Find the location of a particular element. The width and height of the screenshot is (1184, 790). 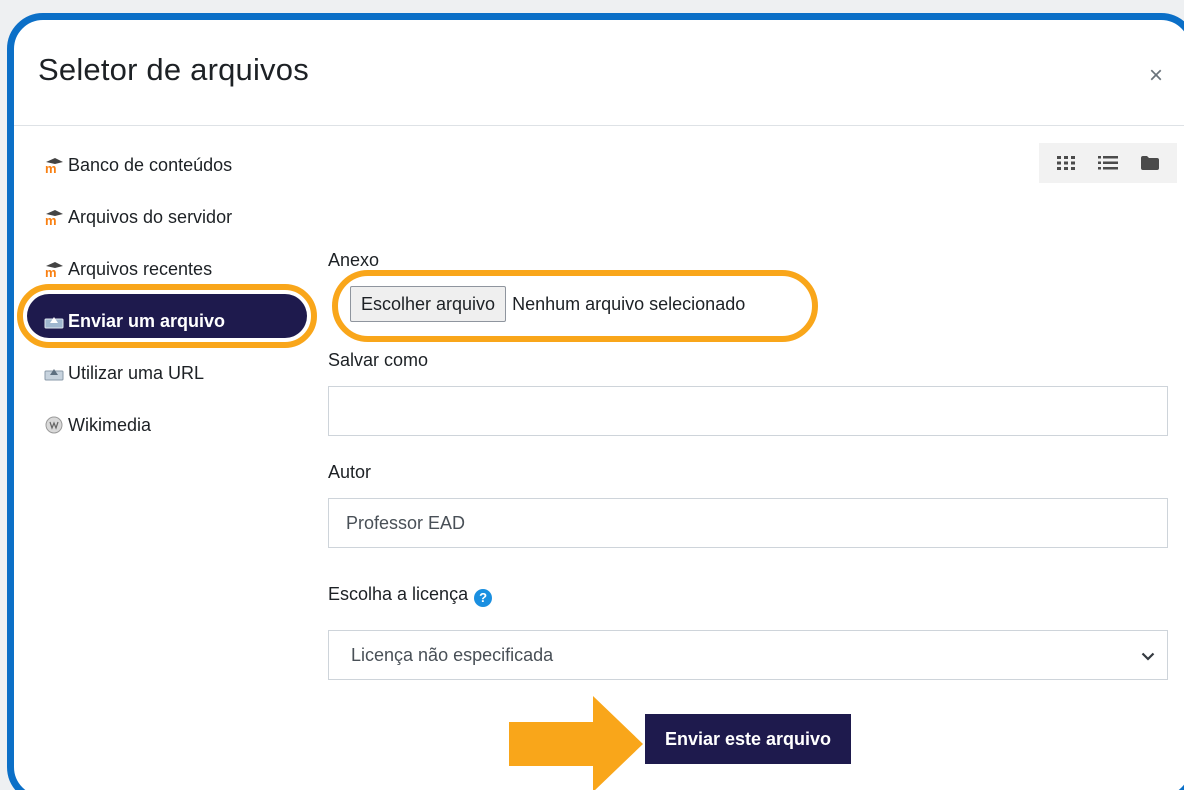

upload-icon is located at coordinates (54, 321).